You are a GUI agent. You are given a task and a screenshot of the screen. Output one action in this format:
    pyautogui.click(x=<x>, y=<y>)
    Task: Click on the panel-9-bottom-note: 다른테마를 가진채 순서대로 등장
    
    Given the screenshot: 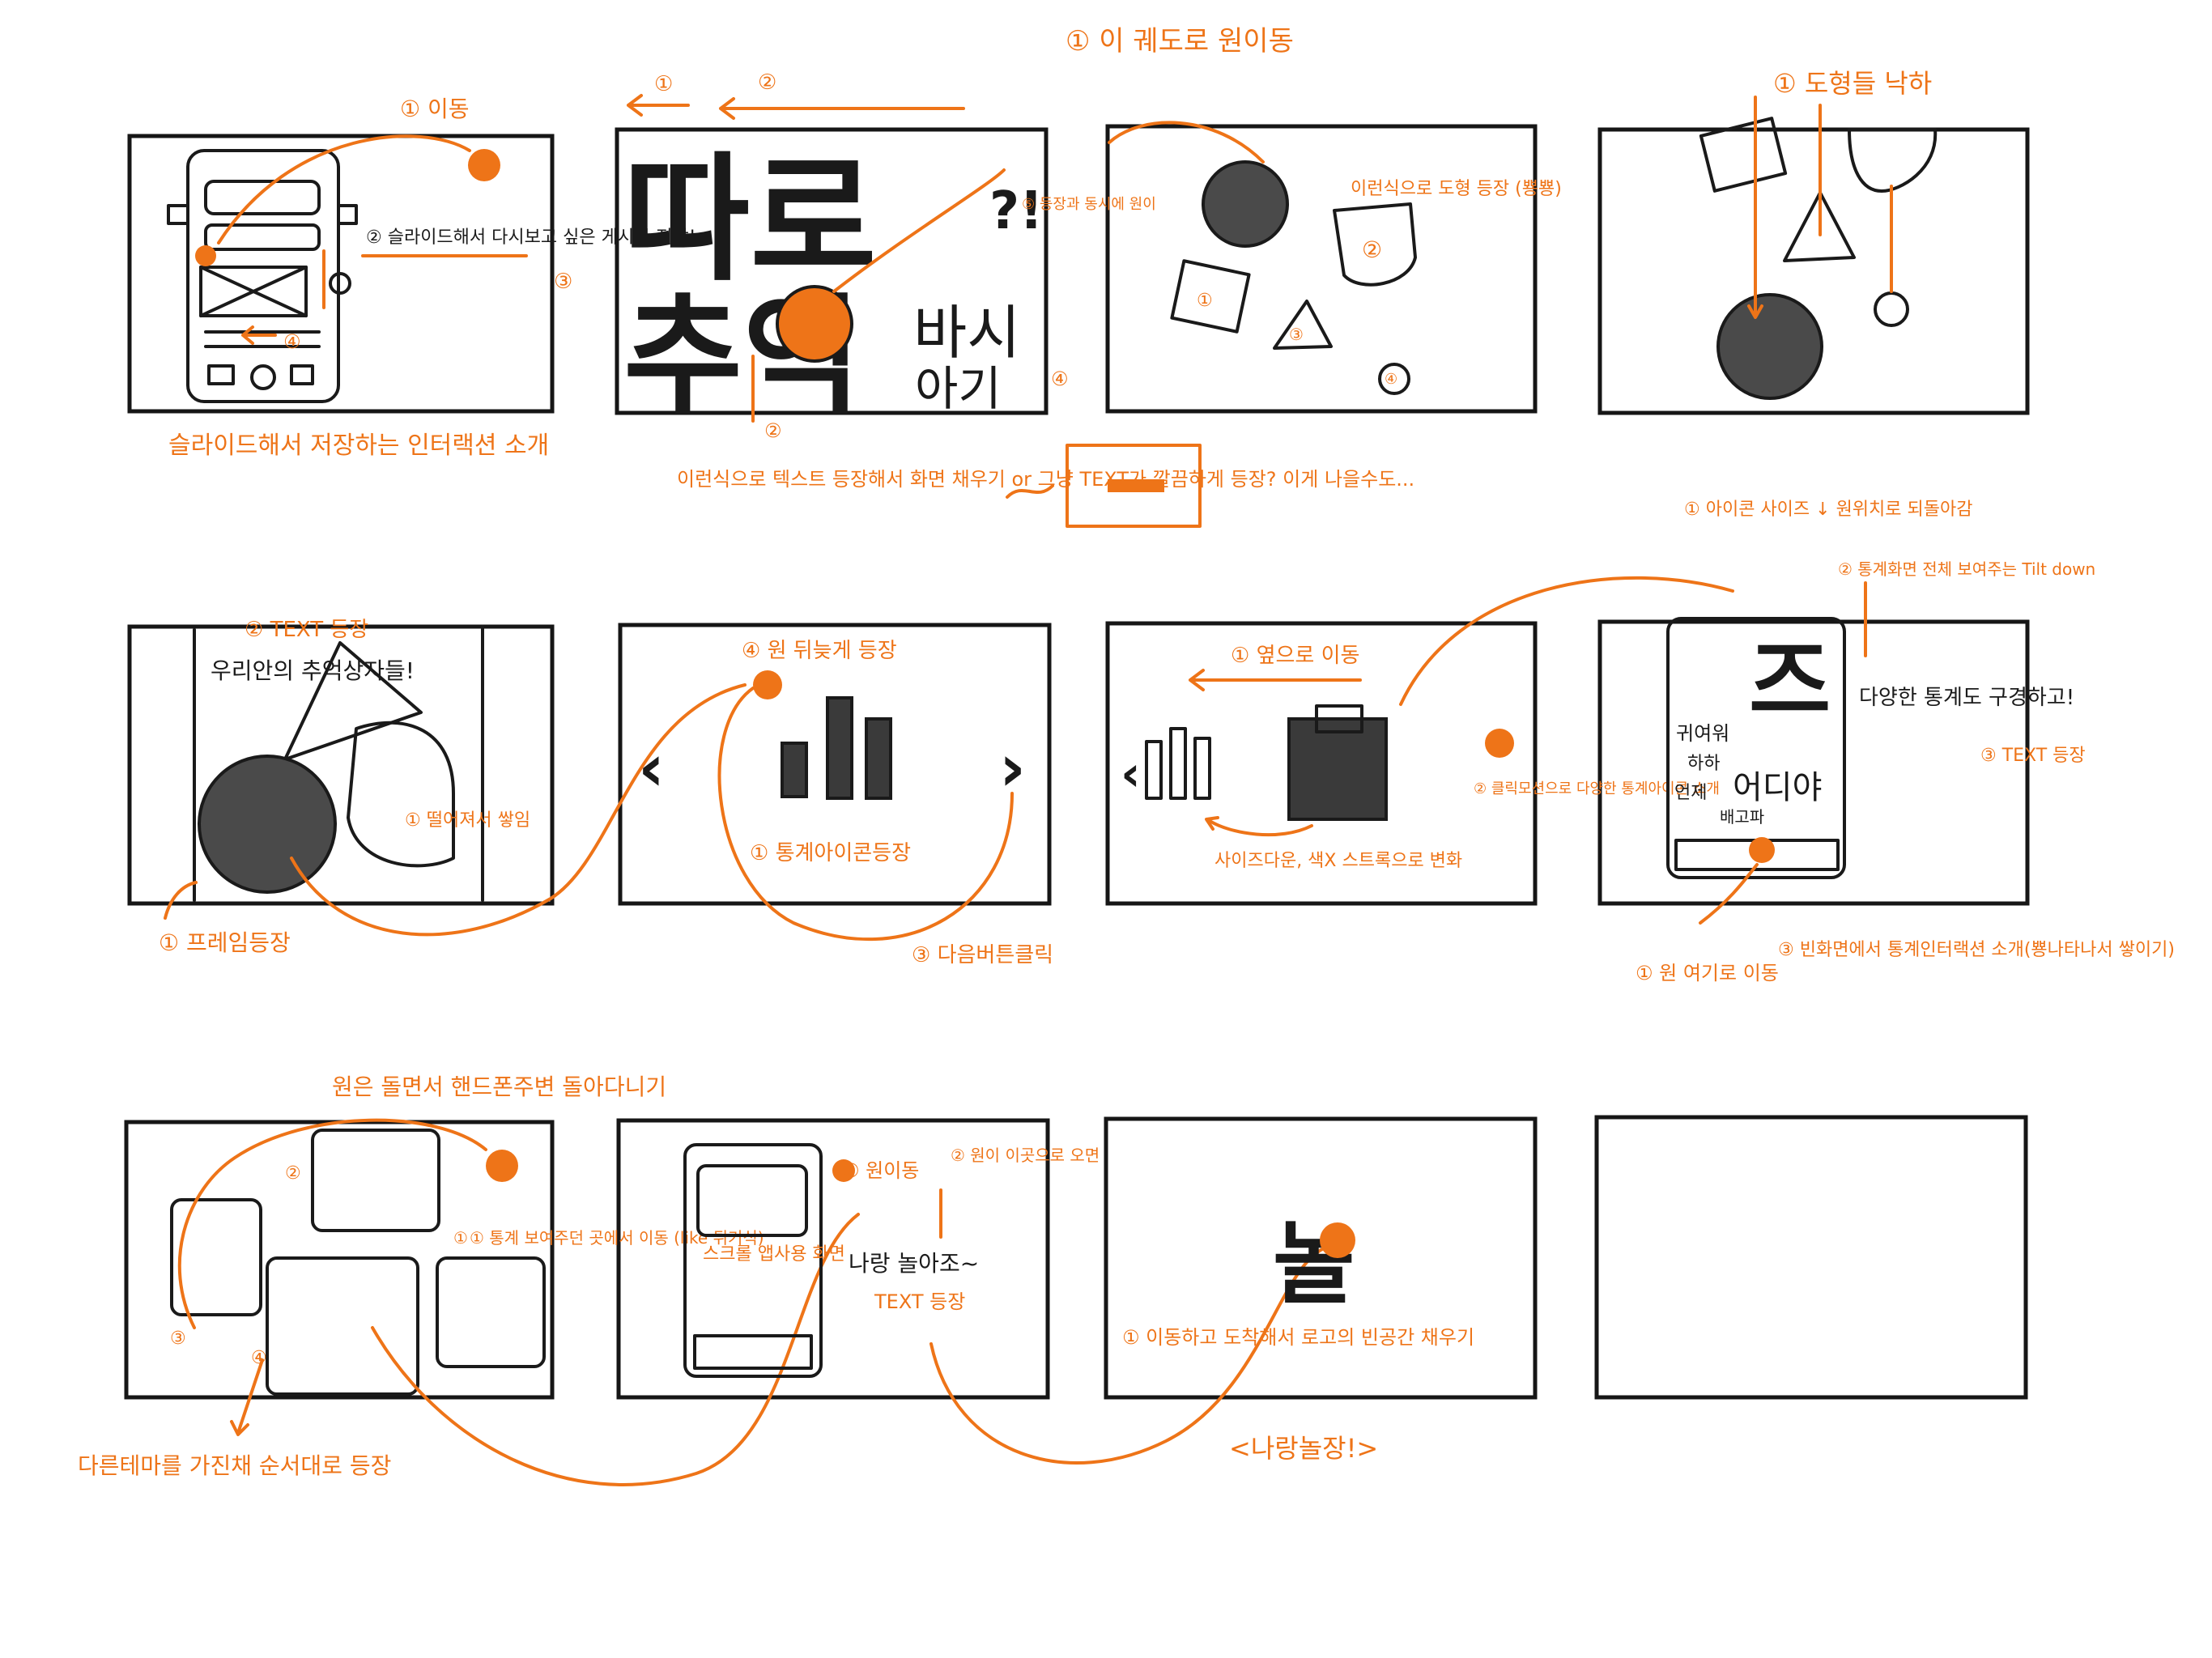 What is the action you would take?
    pyautogui.click(x=234, y=1465)
    